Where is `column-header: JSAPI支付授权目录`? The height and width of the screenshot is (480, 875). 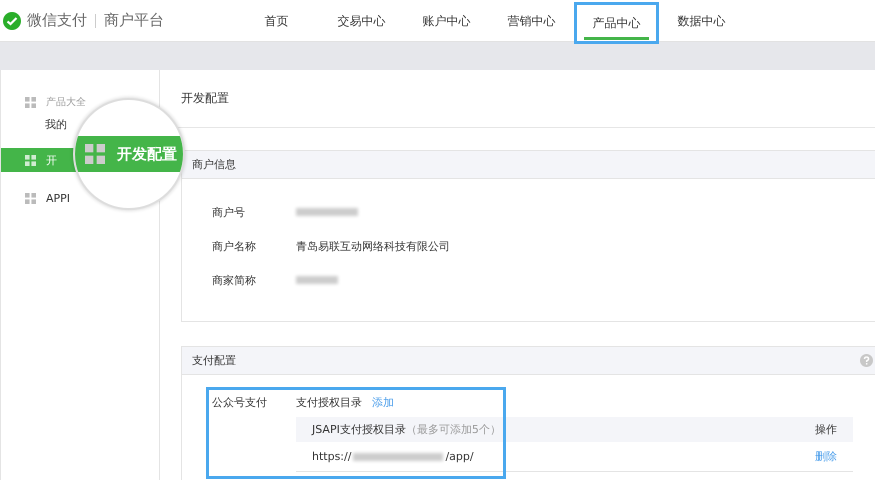 column-header: JSAPI支付授权目录 is located at coordinates (359, 429).